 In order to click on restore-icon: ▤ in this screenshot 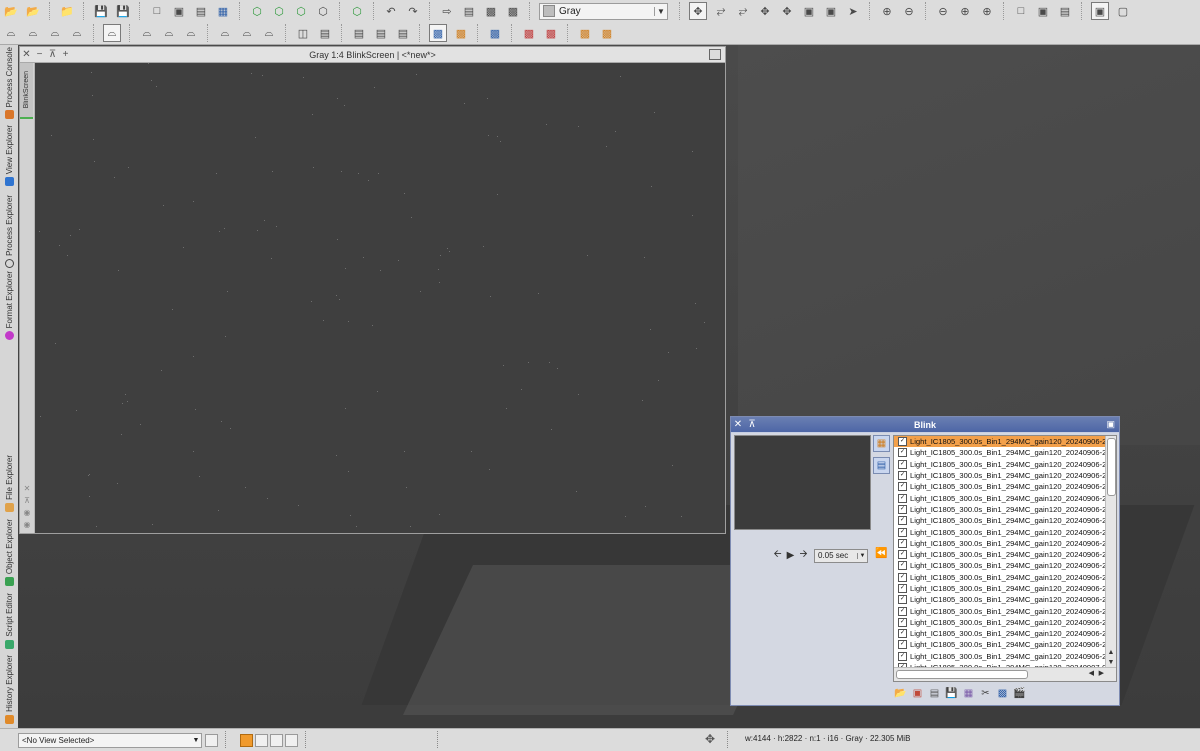, I will do `click(1065, 11)`.